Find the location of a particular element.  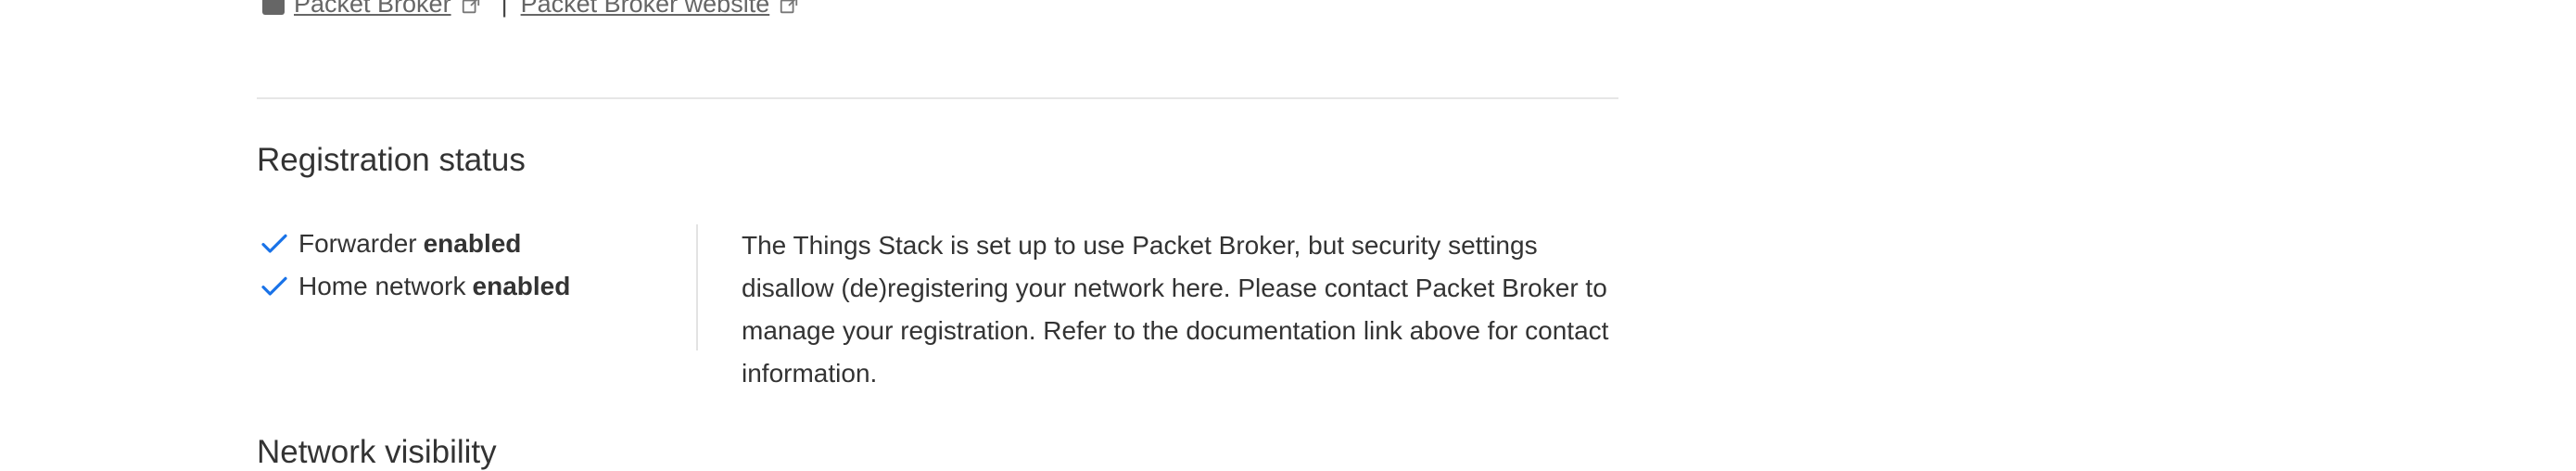

forwarder-value: enabled is located at coordinates (472, 243).